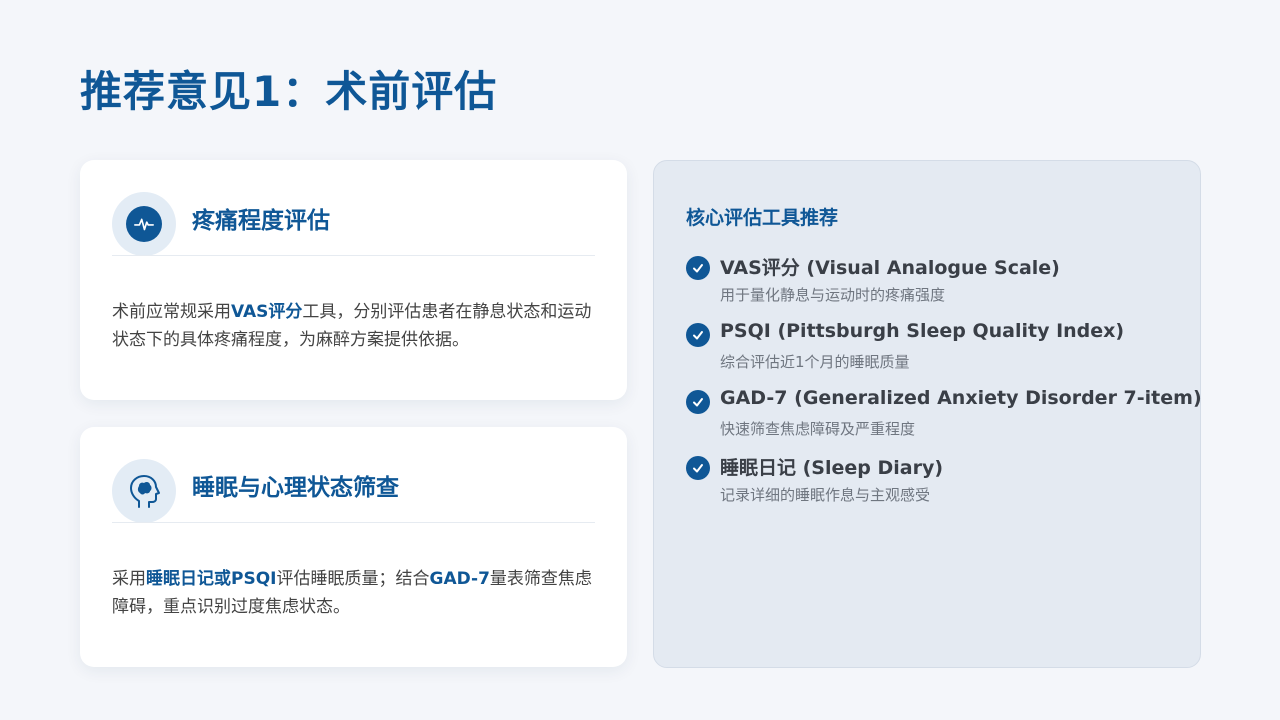  I want to click on highlight-text: GAD-7, so click(459, 579).